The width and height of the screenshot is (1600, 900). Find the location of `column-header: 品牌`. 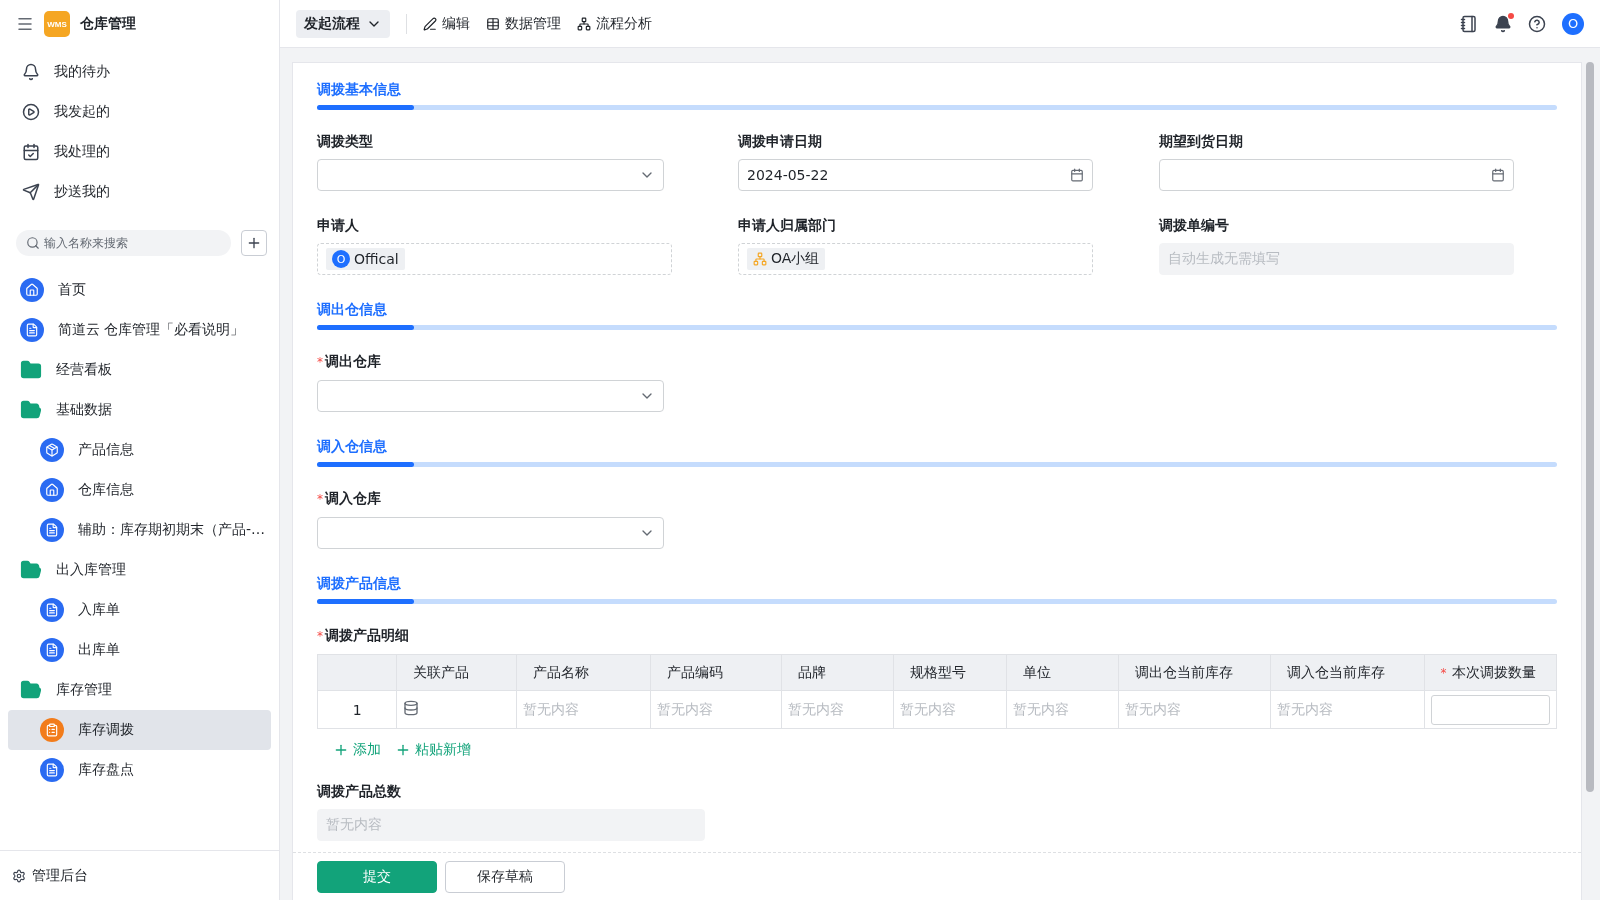

column-header: 品牌 is located at coordinates (837, 672).